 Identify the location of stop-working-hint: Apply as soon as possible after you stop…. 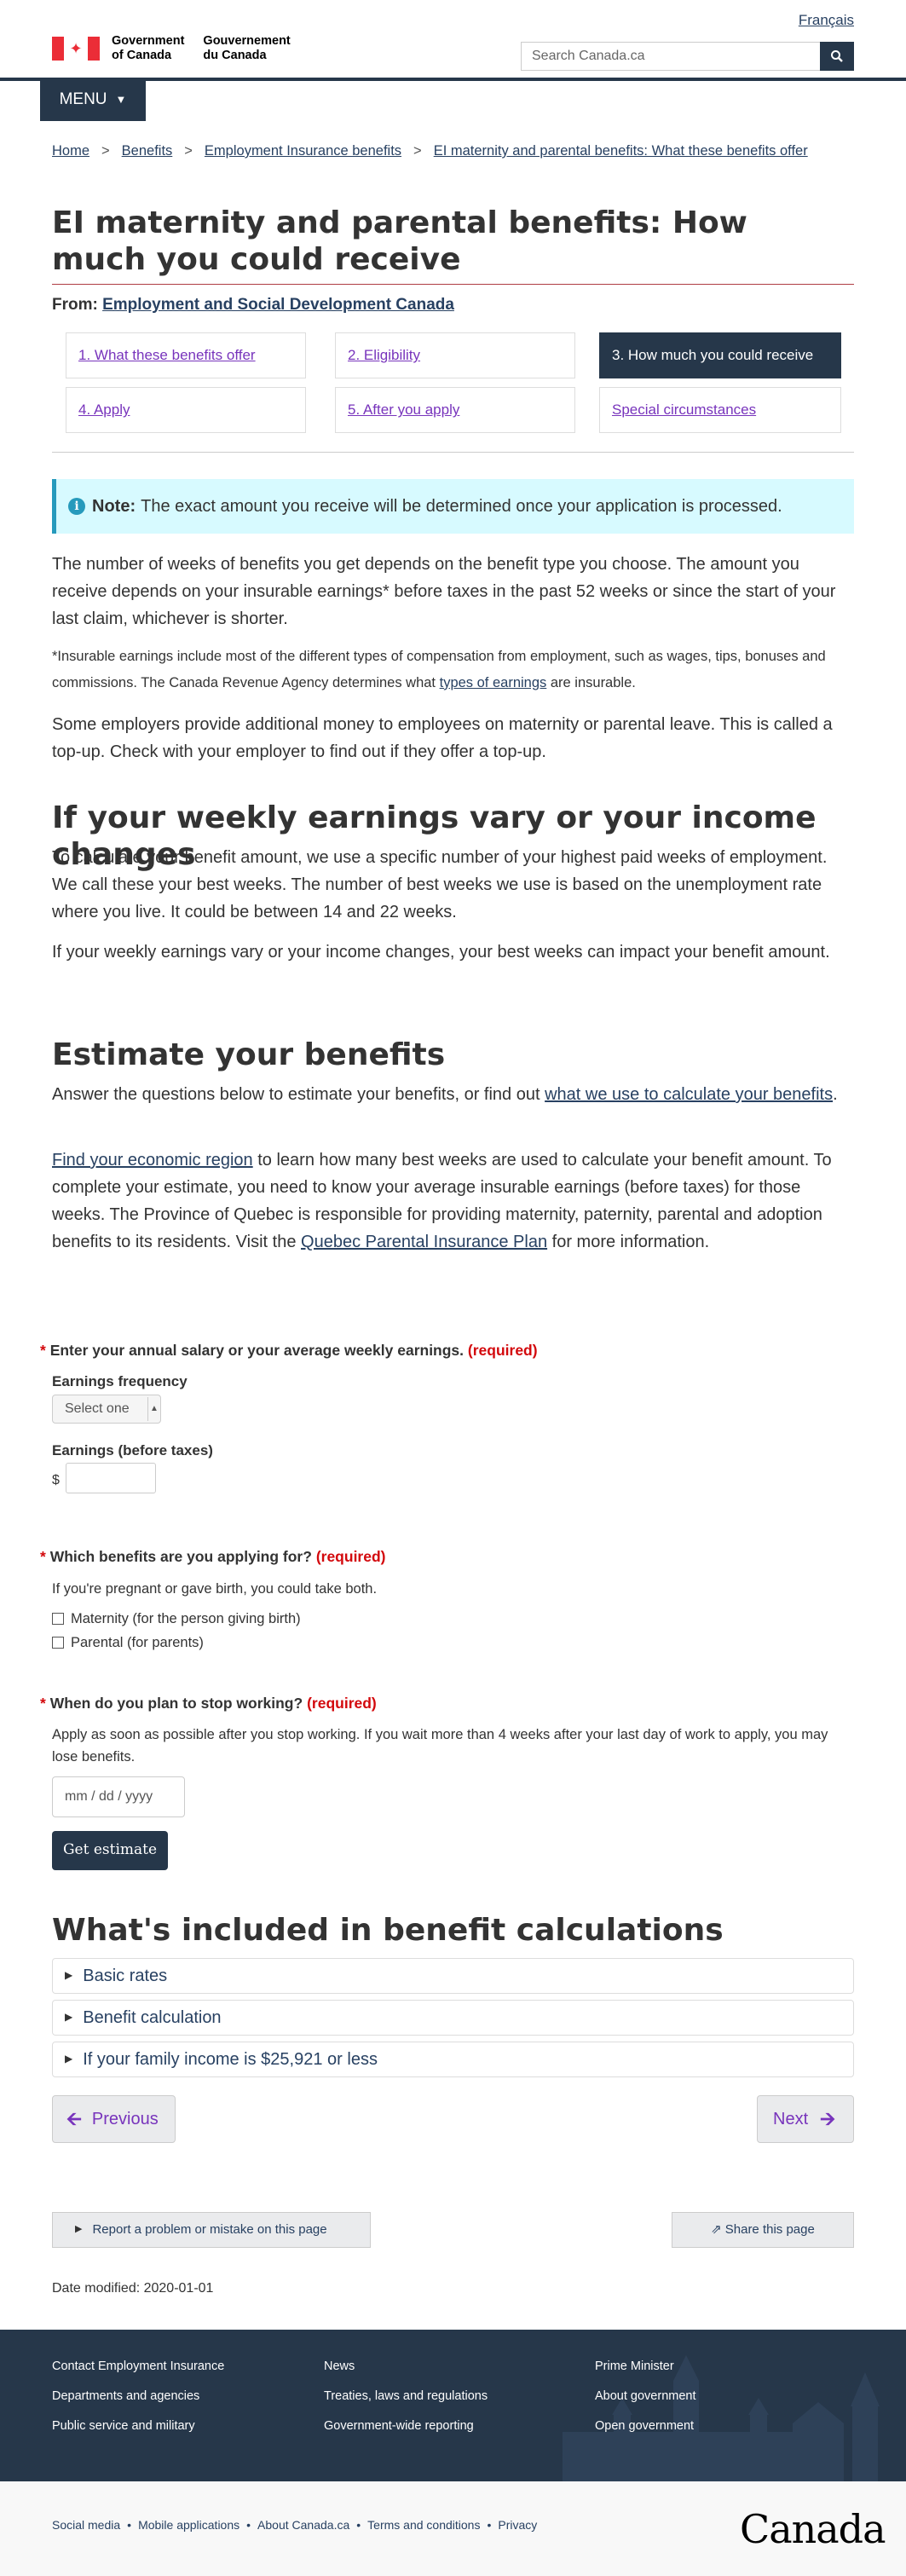
(440, 1746).